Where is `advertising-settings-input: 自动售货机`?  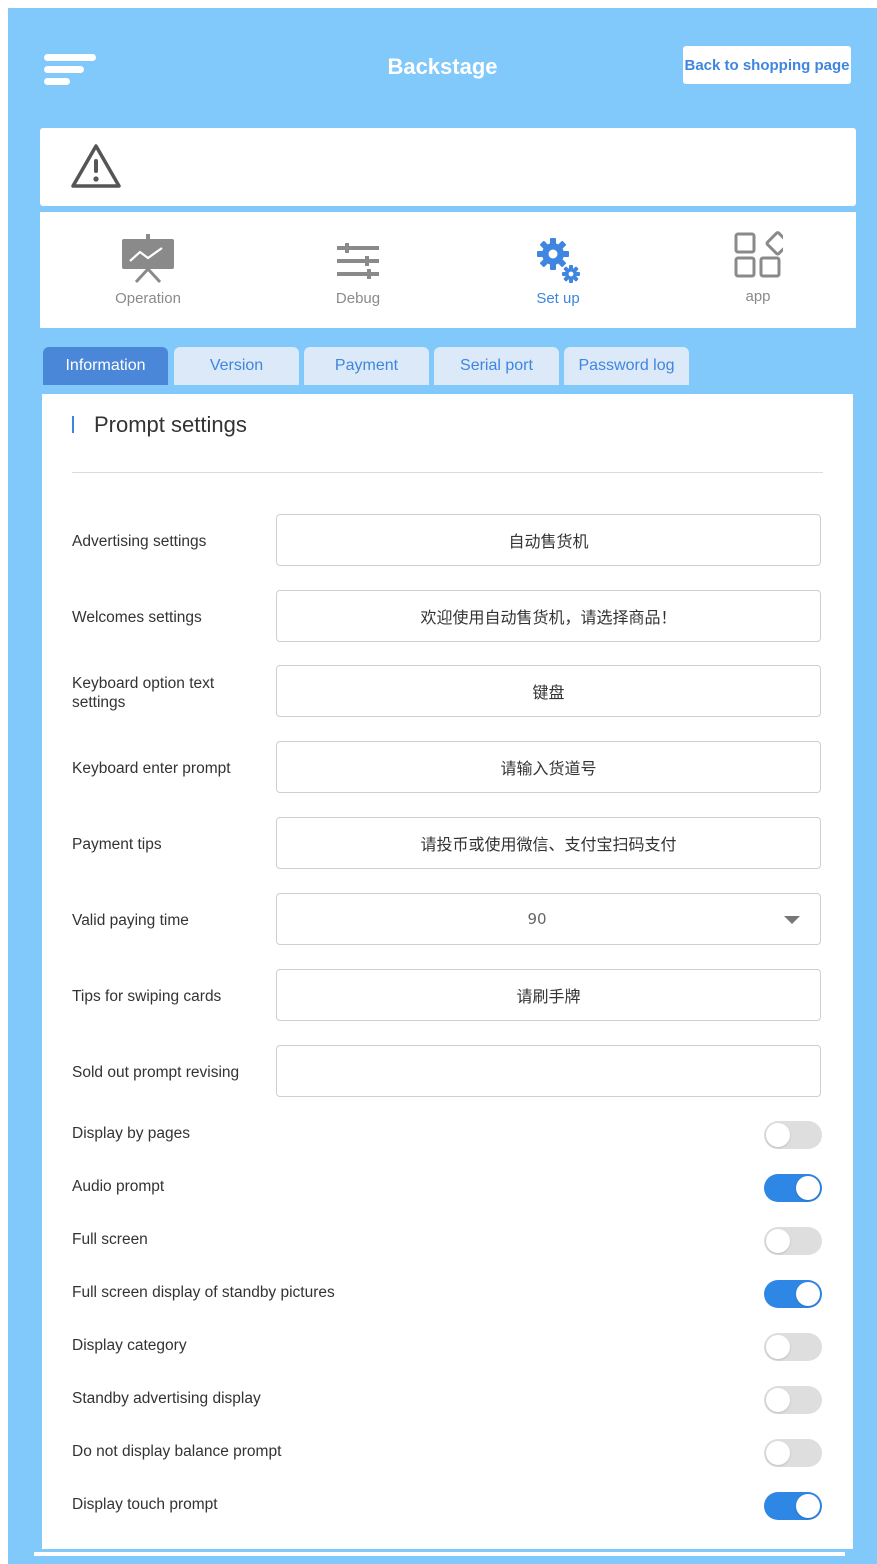
advertising-settings-input: 自动售货机 is located at coordinates (548, 540).